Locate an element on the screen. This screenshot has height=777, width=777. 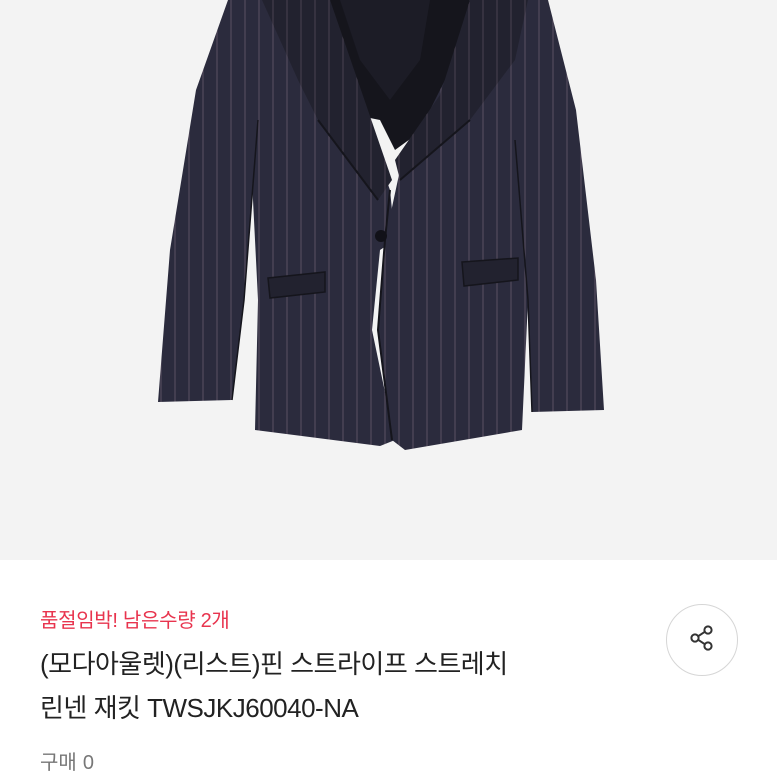
purchase-count: 구매 0 is located at coordinates (67, 760).